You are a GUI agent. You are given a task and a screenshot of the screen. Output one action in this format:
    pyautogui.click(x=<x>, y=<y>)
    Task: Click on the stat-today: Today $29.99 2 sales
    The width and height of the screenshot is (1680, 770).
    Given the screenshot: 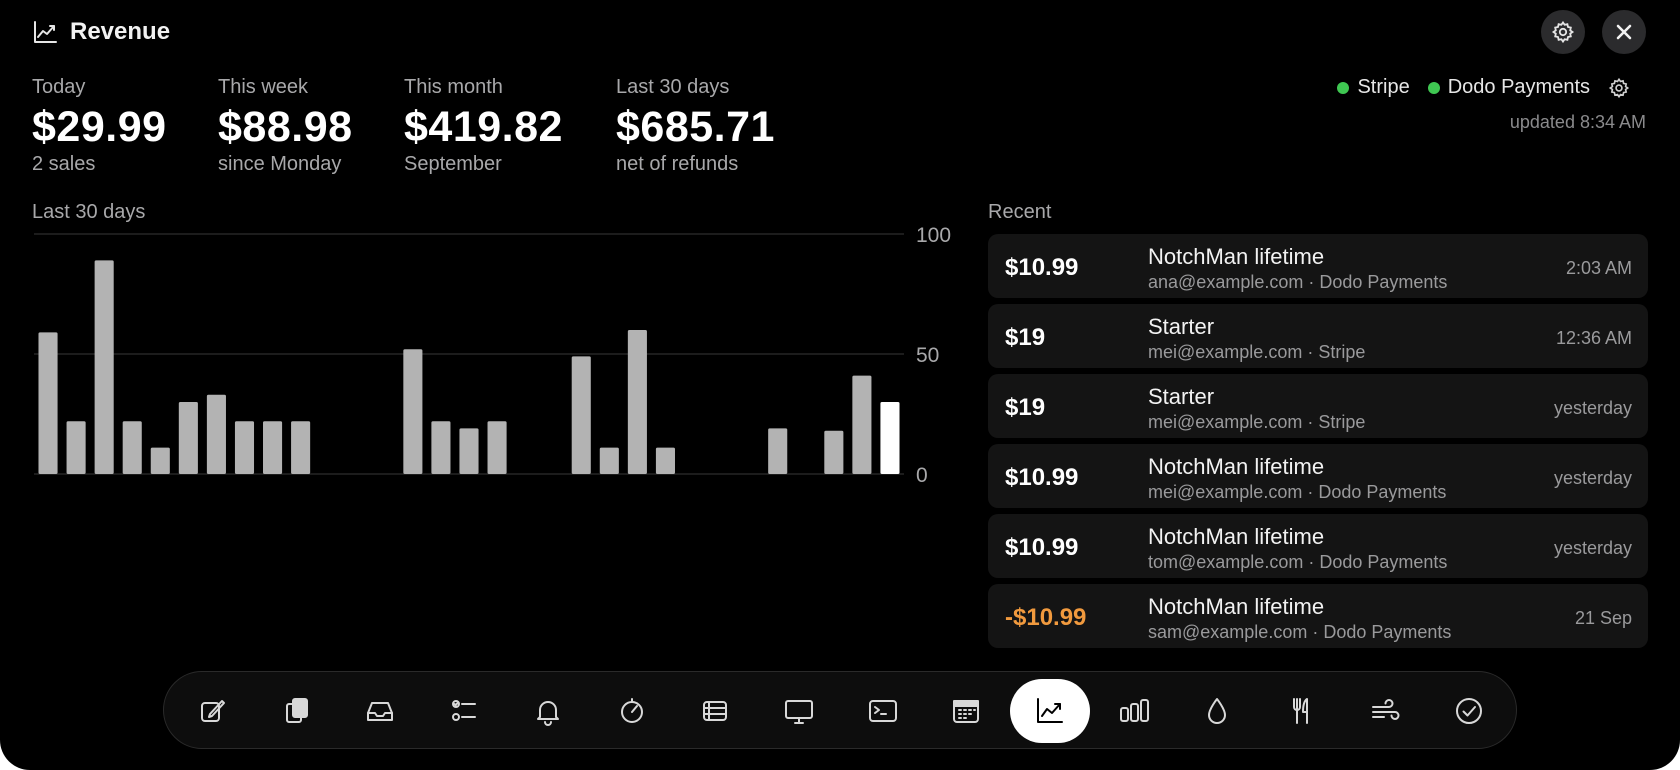 What is the action you would take?
    pyautogui.click(x=99, y=126)
    